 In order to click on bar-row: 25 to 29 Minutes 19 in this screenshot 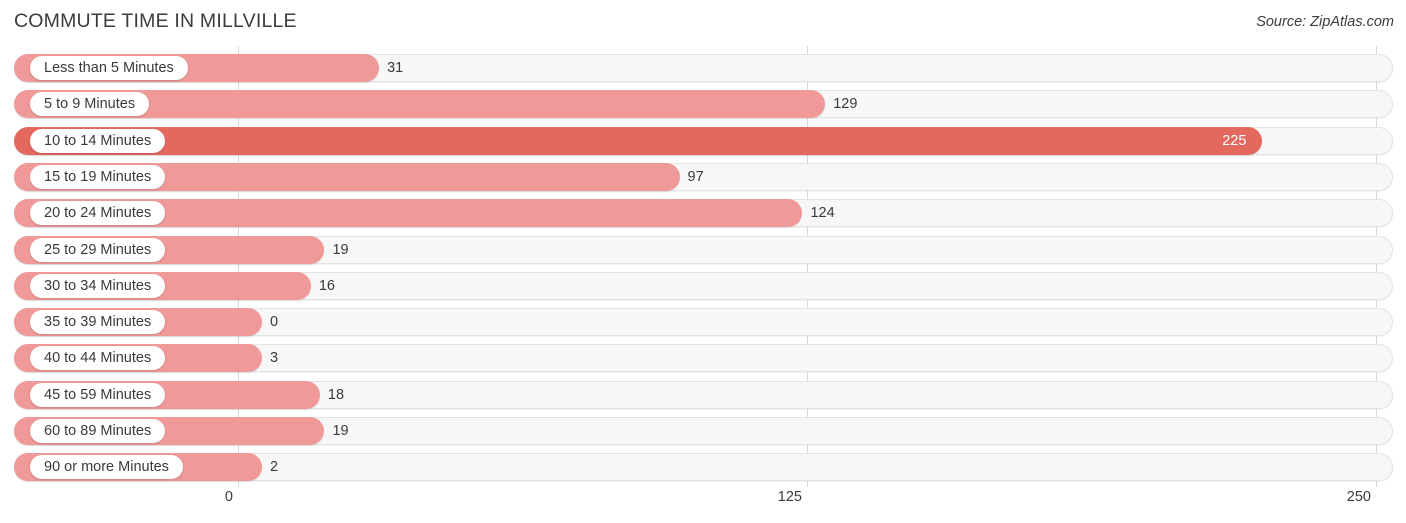, I will do `click(703, 249)`.